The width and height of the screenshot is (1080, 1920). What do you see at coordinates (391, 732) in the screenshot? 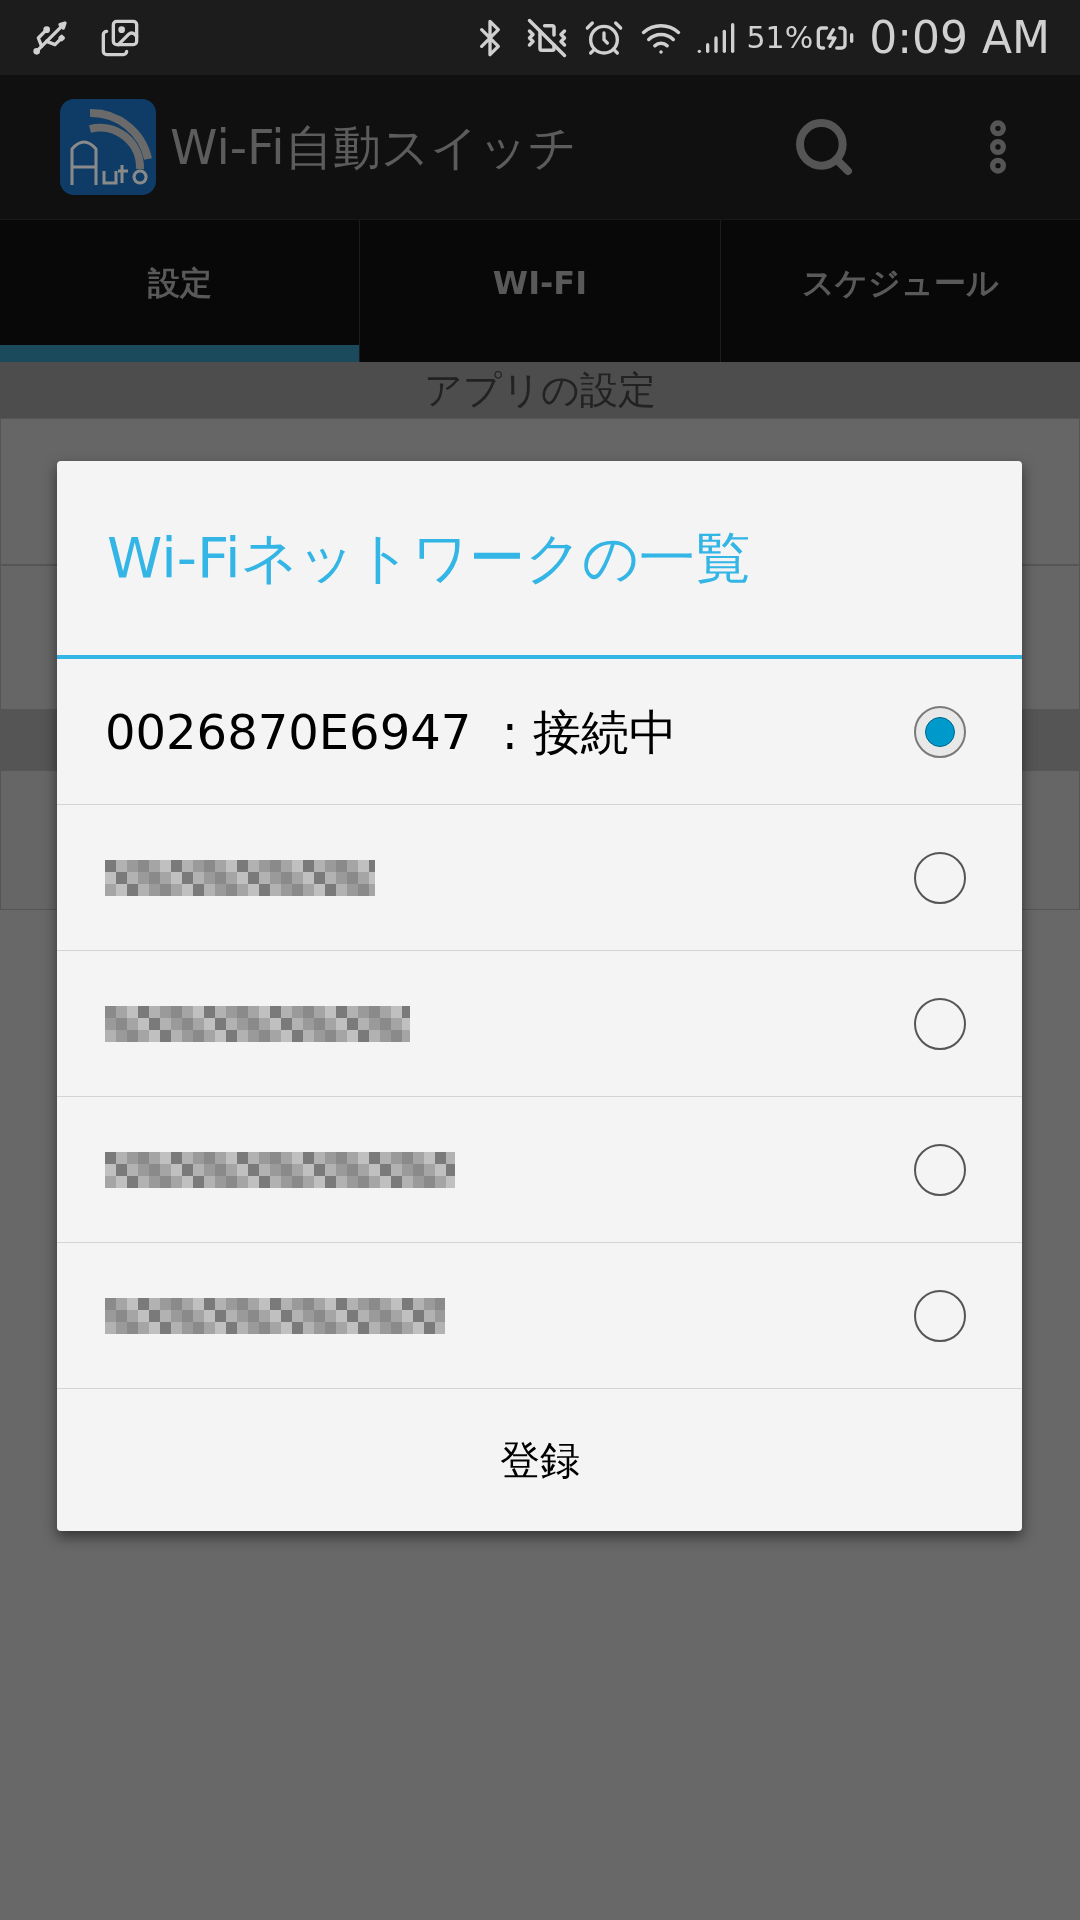
I see `network-label: 0026870E6947 : 接続中` at bounding box center [391, 732].